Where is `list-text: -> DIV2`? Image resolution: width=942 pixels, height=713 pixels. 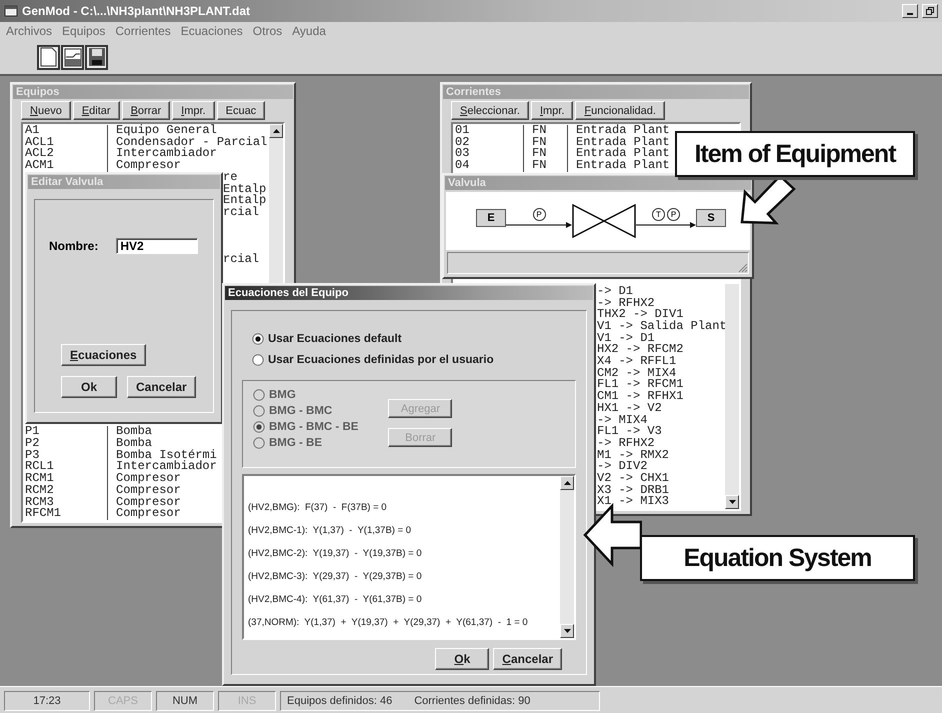
list-text: -> DIV2 is located at coordinates (622, 466).